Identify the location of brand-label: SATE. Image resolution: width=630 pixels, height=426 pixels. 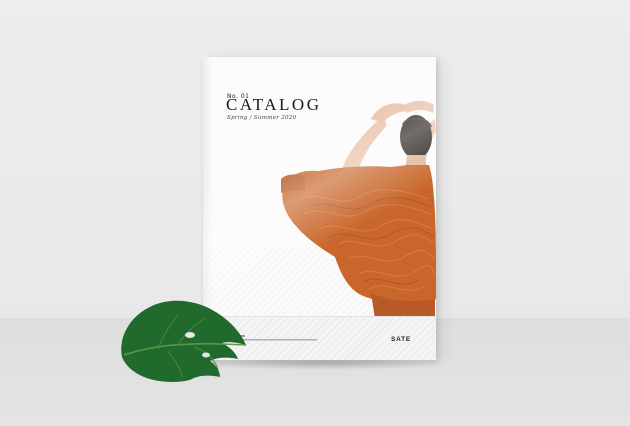
(401, 339).